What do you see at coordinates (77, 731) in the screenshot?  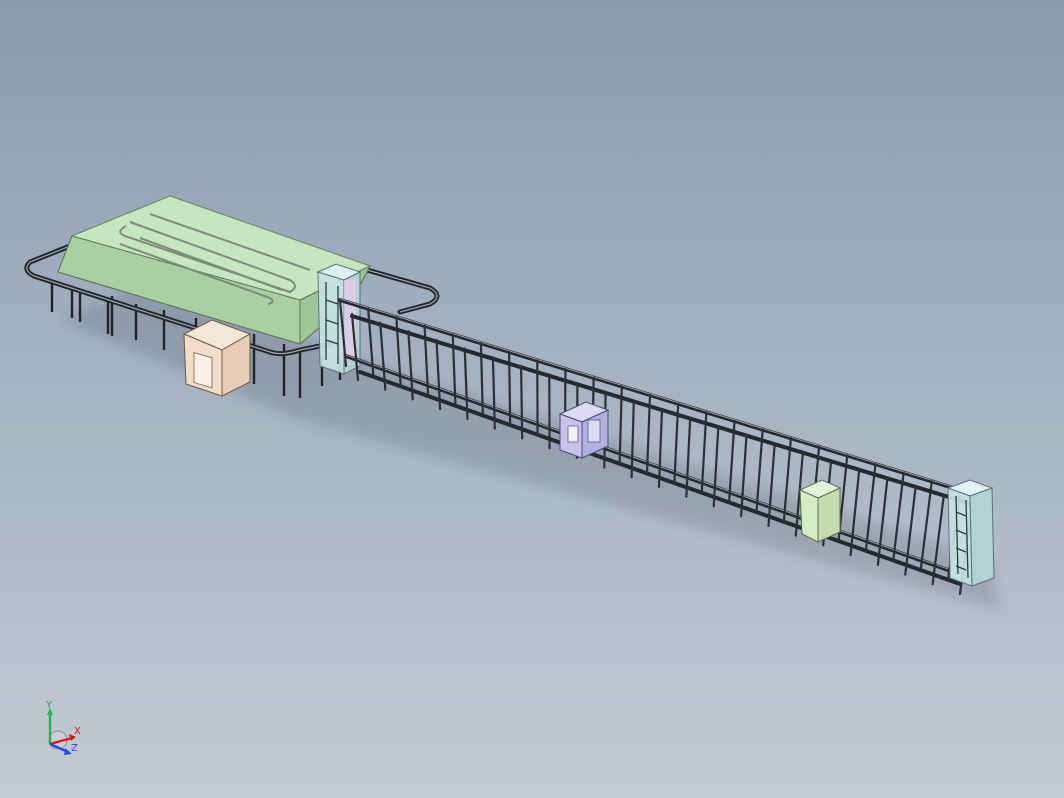 I see `x-axis-label: X` at bounding box center [77, 731].